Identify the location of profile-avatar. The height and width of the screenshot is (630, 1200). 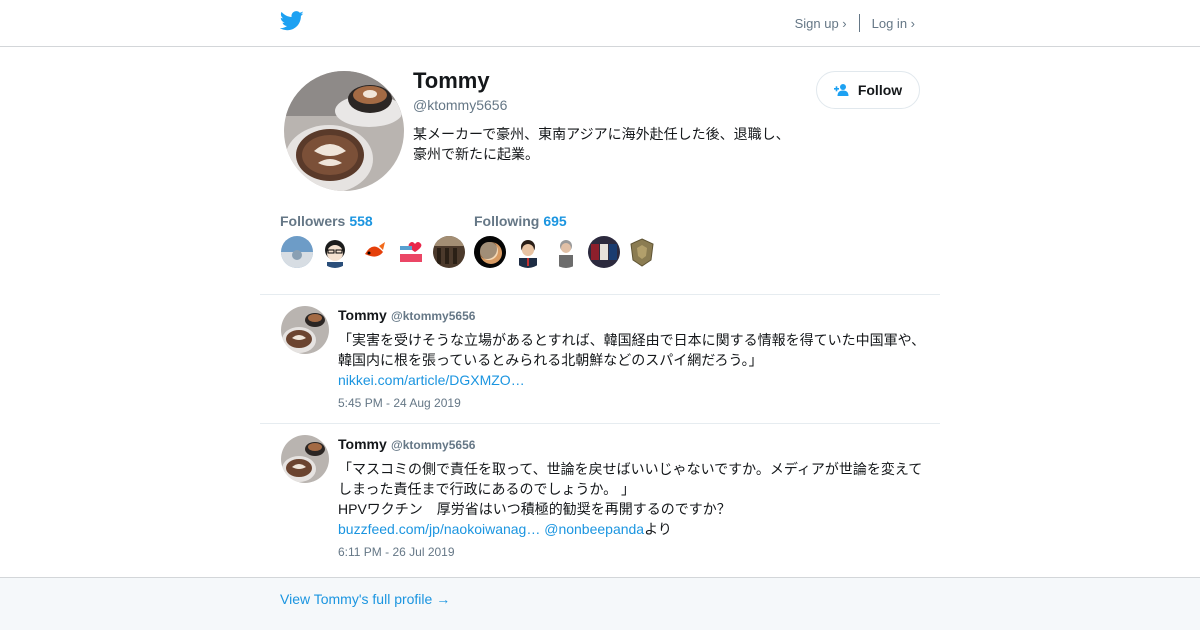
(344, 131).